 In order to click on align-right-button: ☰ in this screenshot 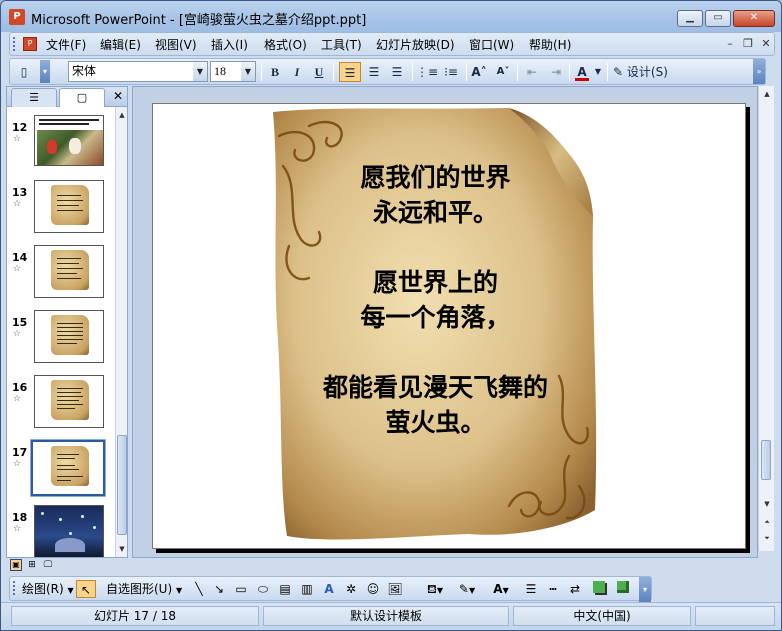, I will do `click(397, 72)`.